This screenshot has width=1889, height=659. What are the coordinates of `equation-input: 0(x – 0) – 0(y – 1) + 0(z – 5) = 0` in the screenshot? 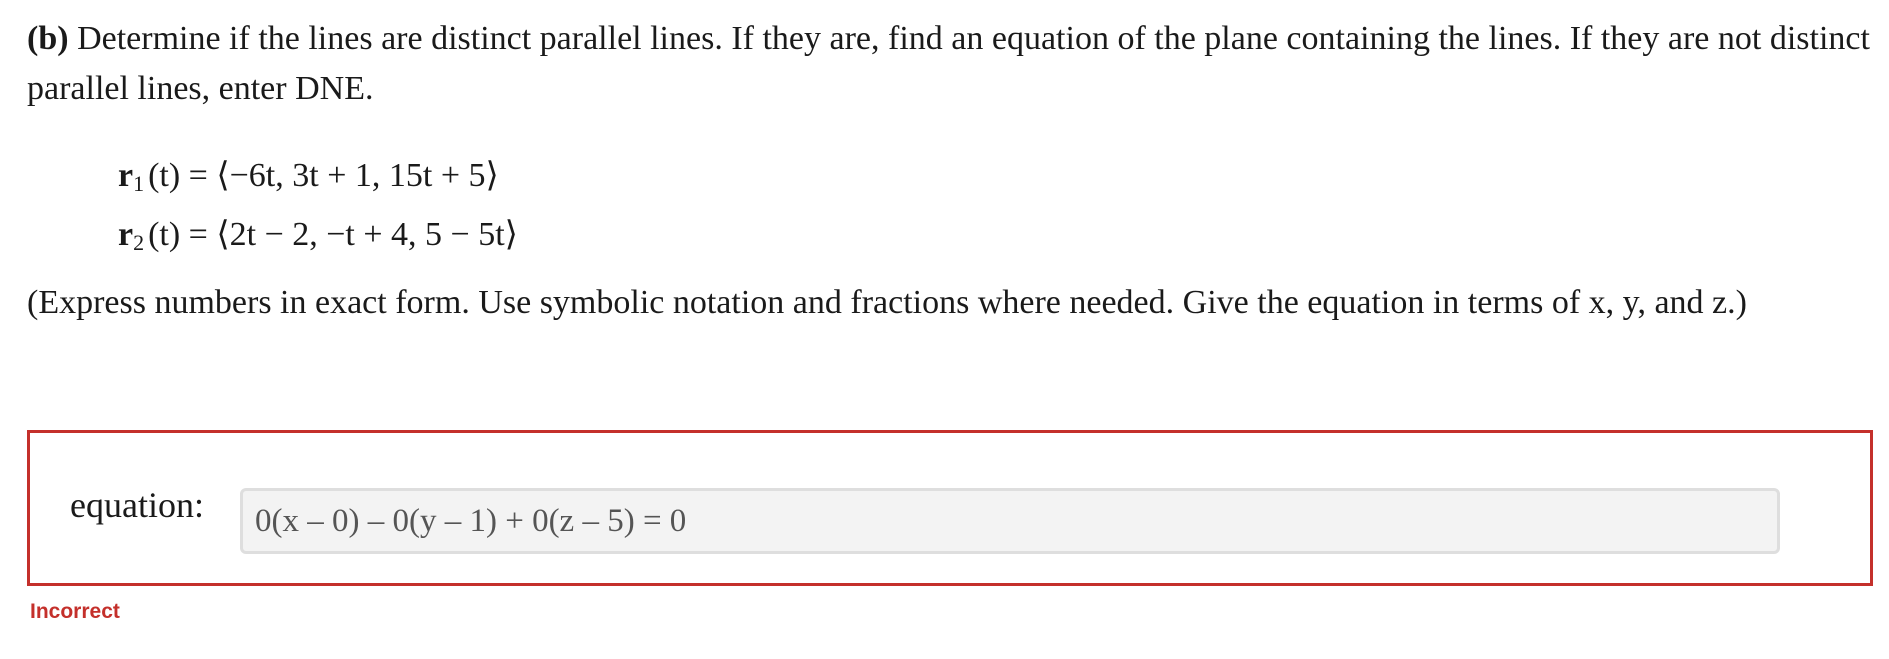 It's located at (1010, 521).